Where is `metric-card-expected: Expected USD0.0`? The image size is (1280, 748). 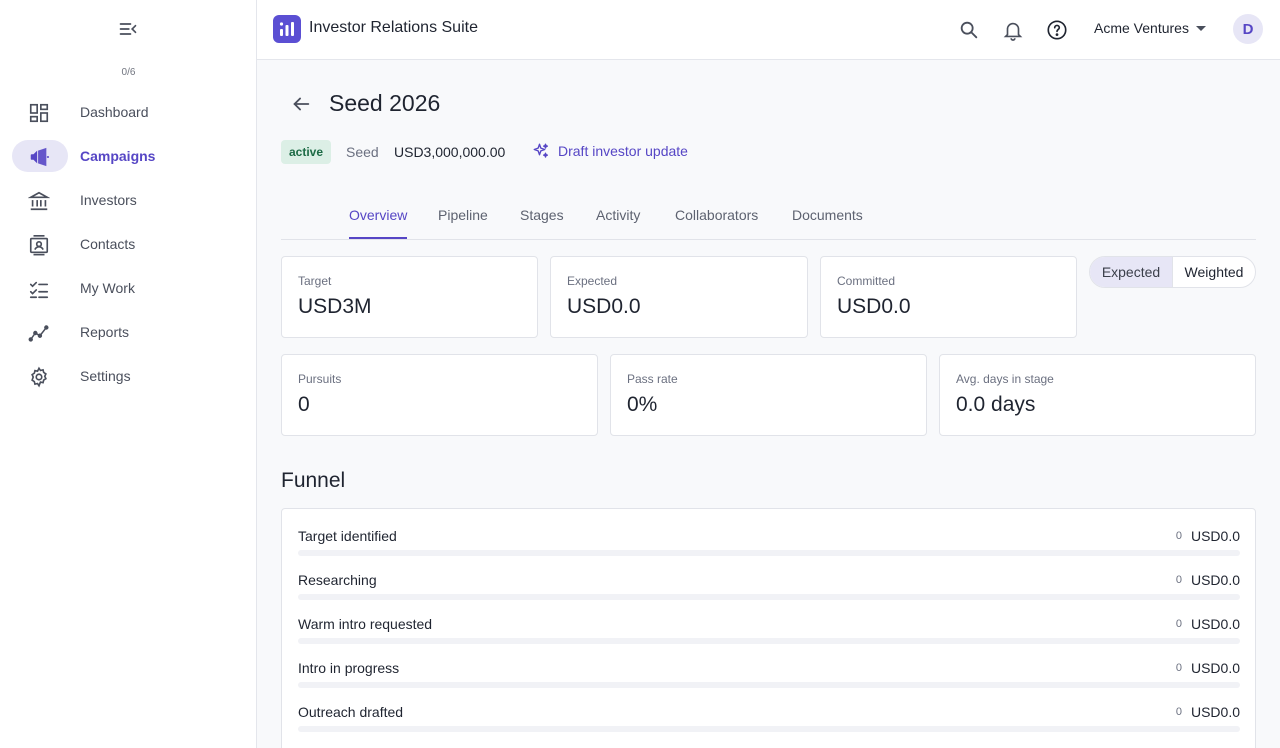 metric-card-expected: Expected USD0.0 is located at coordinates (679, 297).